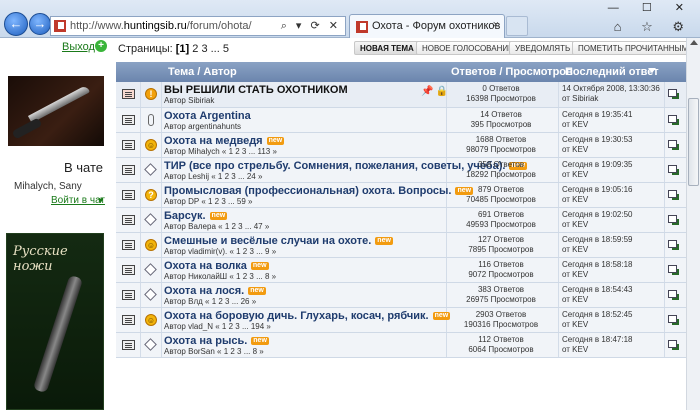  I want to click on topic-title: Охота на лося., so click(204, 291).